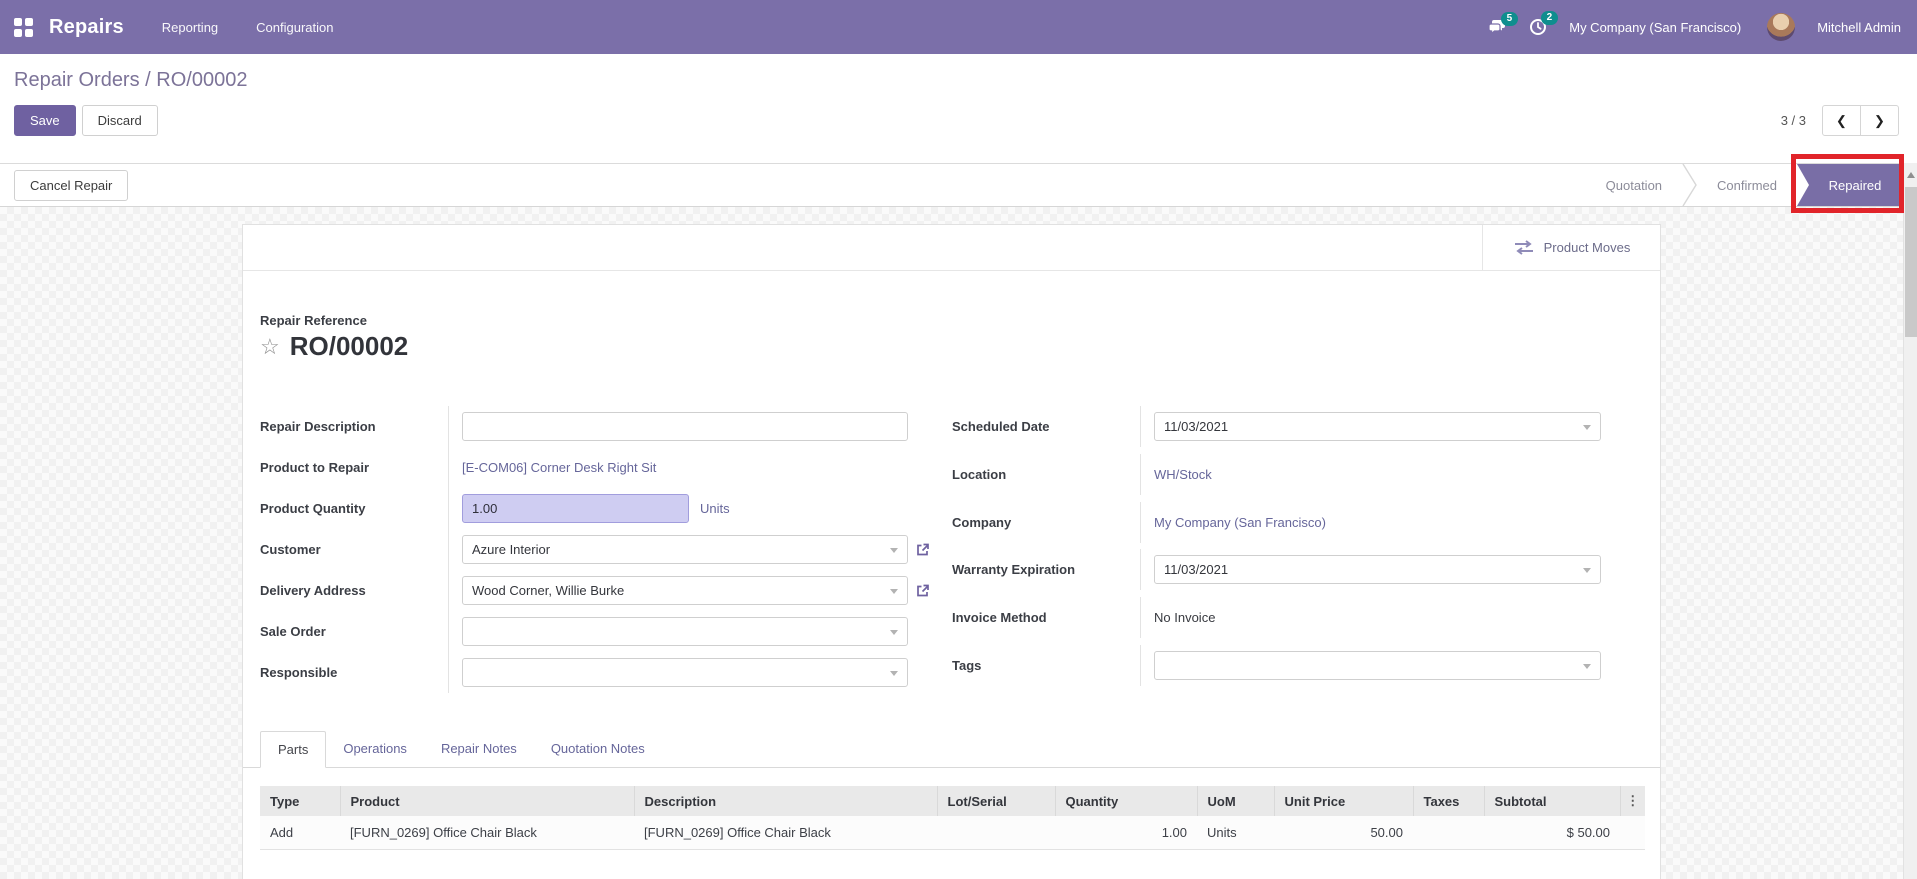 The height and width of the screenshot is (879, 1917). I want to click on product-to-repair-value: [E-COM06] Corner Desk Right Sit, so click(559, 467).